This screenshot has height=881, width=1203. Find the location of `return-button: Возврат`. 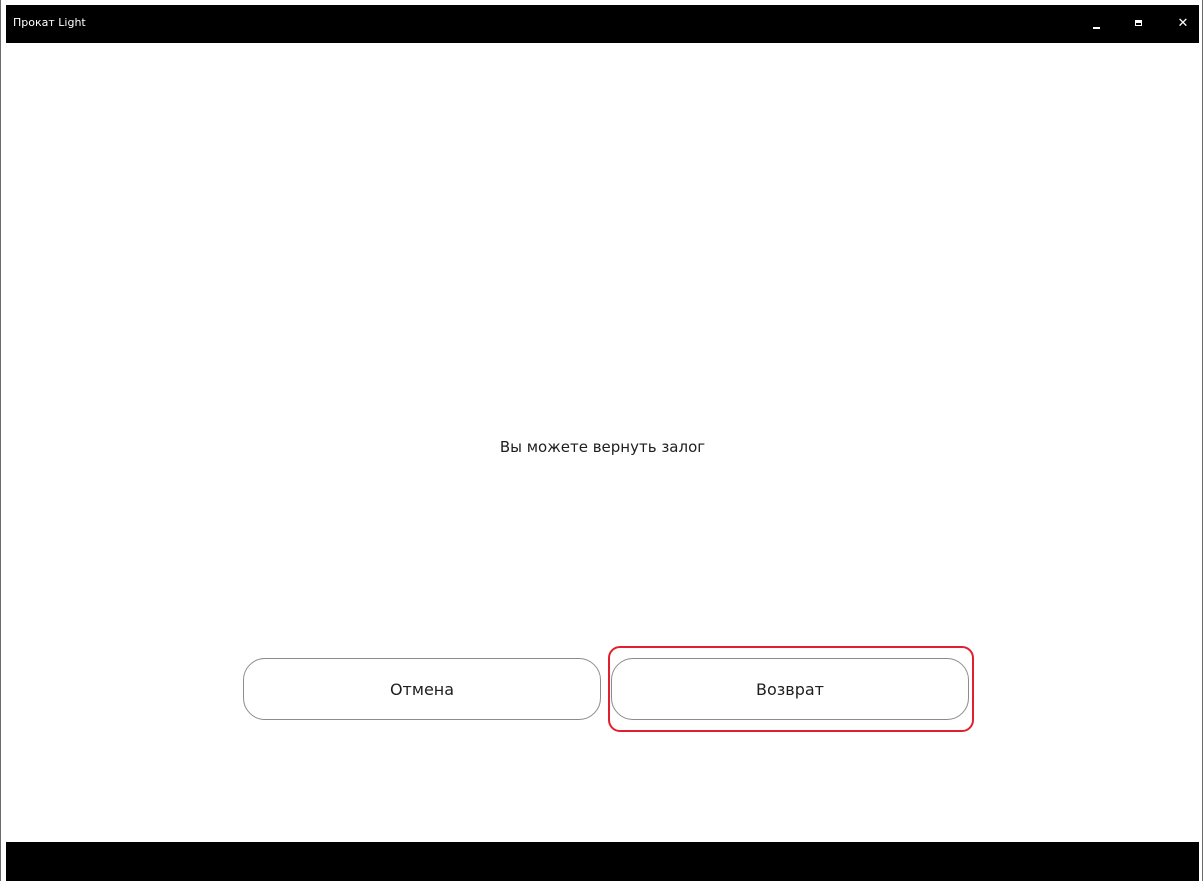

return-button: Возврат is located at coordinates (790, 689).